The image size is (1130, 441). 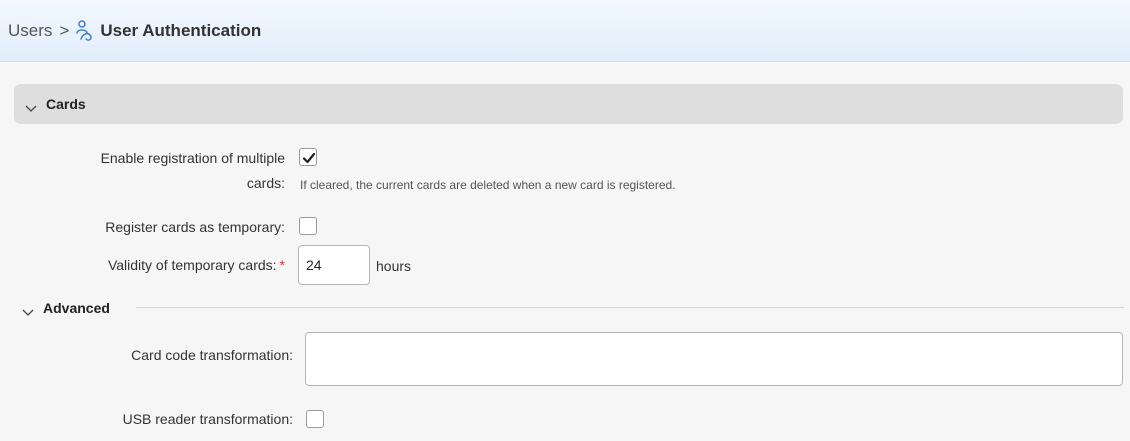 What do you see at coordinates (282, 265) in the screenshot?
I see `required-marker: *` at bounding box center [282, 265].